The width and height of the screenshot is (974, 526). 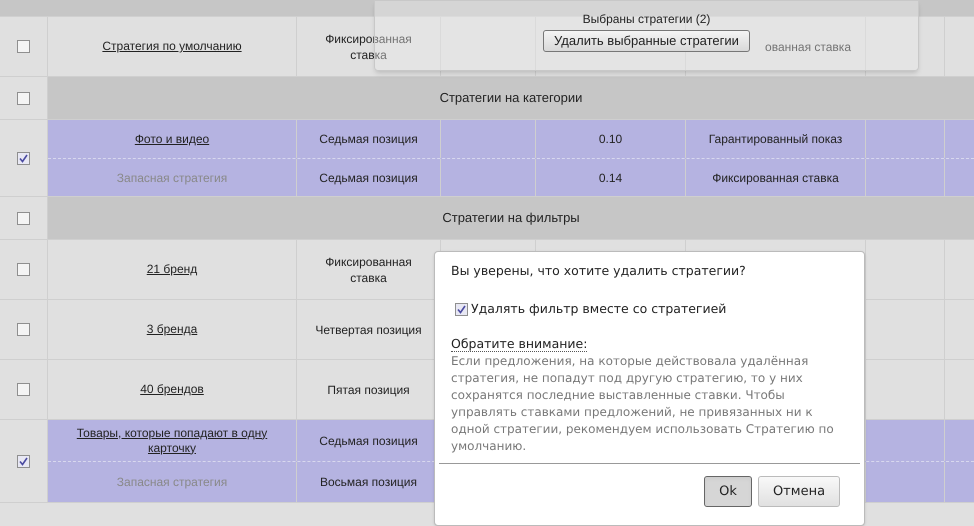 What do you see at coordinates (172, 329) in the screenshot?
I see `strategy-link: 3 бренда` at bounding box center [172, 329].